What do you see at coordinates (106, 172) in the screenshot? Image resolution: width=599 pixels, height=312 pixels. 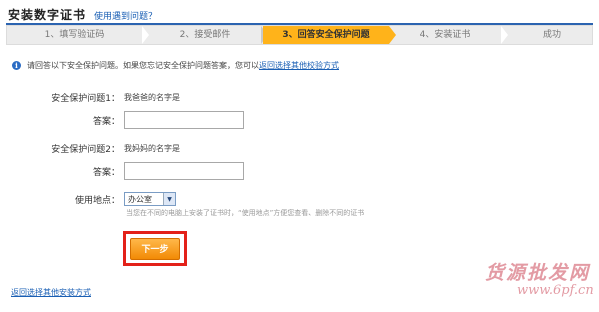 I see `answer-2-label: 答案：` at bounding box center [106, 172].